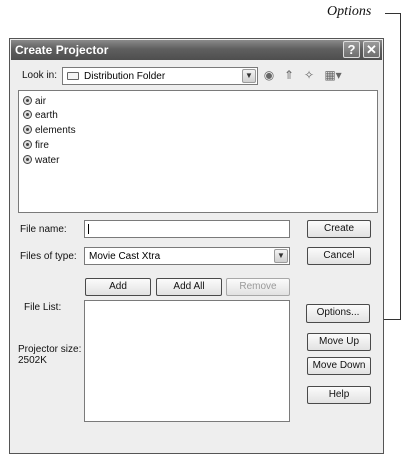 The image size is (419, 465). What do you see at coordinates (258, 287) in the screenshot?
I see `remove-button: Remove` at bounding box center [258, 287].